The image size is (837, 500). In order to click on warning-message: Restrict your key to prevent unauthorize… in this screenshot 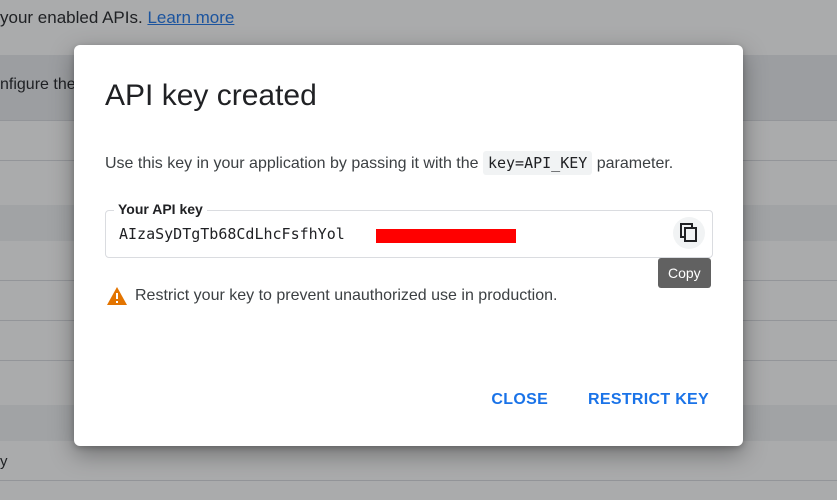, I will do `click(332, 296)`.